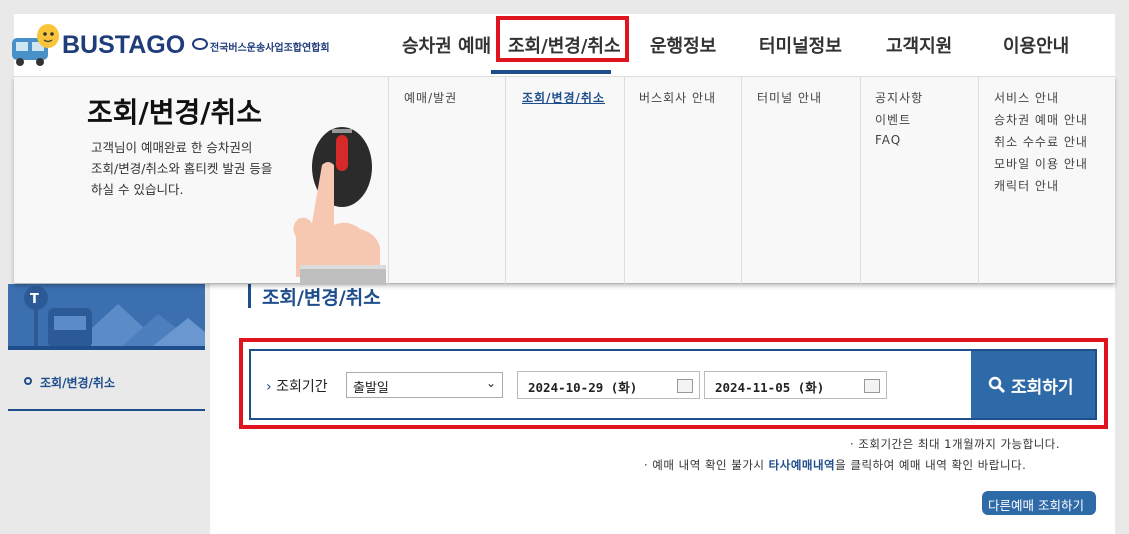 Image resolution: width=1129 pixels, height=534 pixels. Describe the element at coordinates (339, 206) in the screenshot. I see `mouse-click-illustration` at that location.